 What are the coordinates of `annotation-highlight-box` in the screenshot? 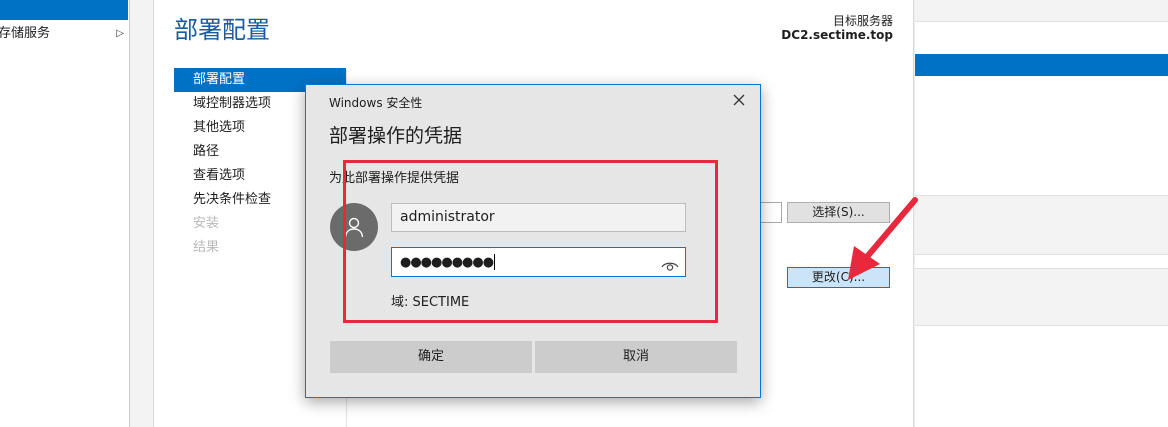 It's located at (530, 241).